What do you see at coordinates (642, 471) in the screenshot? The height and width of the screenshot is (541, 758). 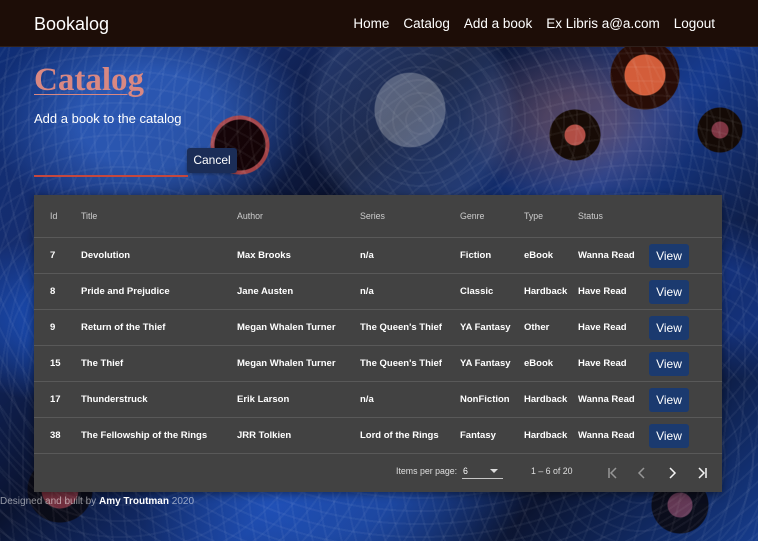 I see `previous-page-button` at bounding box center [642, 471].